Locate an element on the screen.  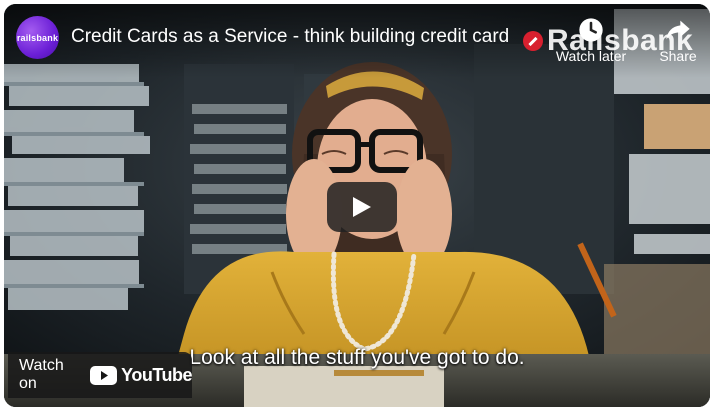
channel-avatar: railsbank is located at coordinates (37, 37).